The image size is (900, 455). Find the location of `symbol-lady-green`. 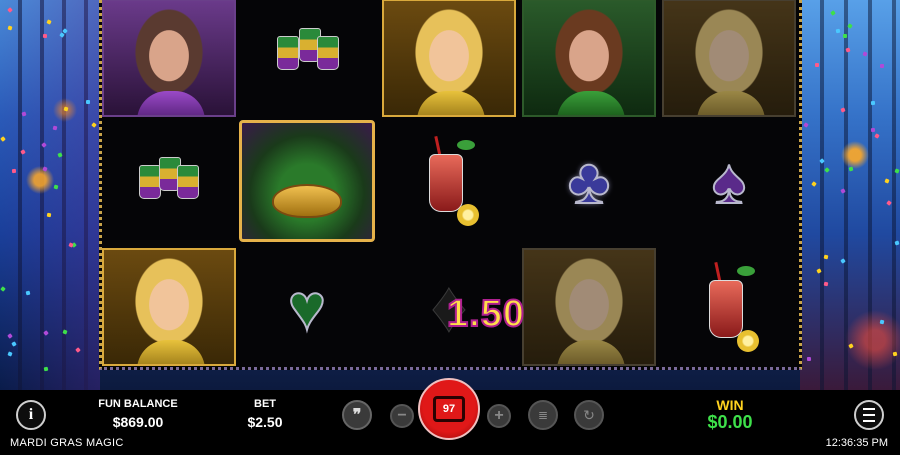

symbol-lady-green is located at coordinates (589, 59).